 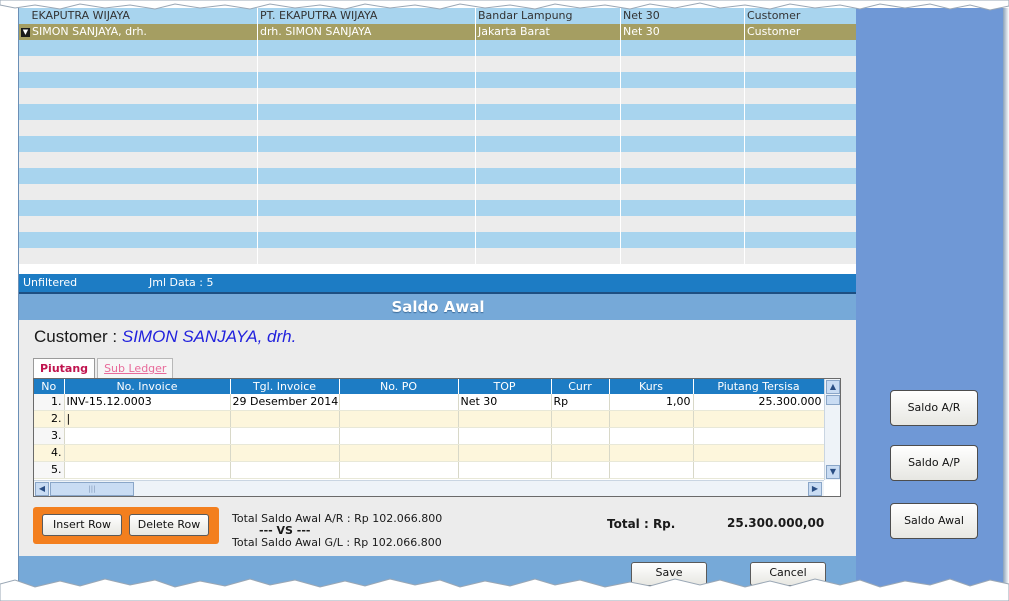 I want to click on grid-cell: drh. SIMON SANJAYA, so click(x=367, y=32).